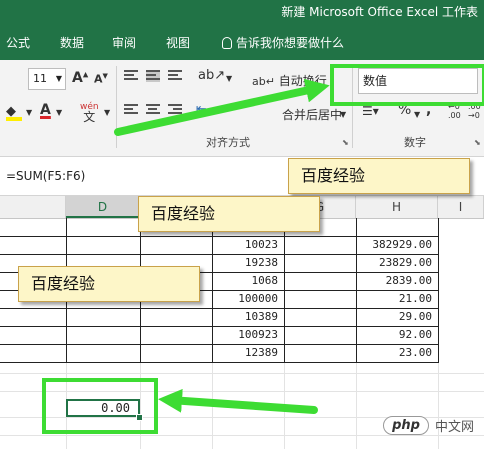 The image size is (484, 449). I want to click on active-cell-highlight, so click(100, 406).